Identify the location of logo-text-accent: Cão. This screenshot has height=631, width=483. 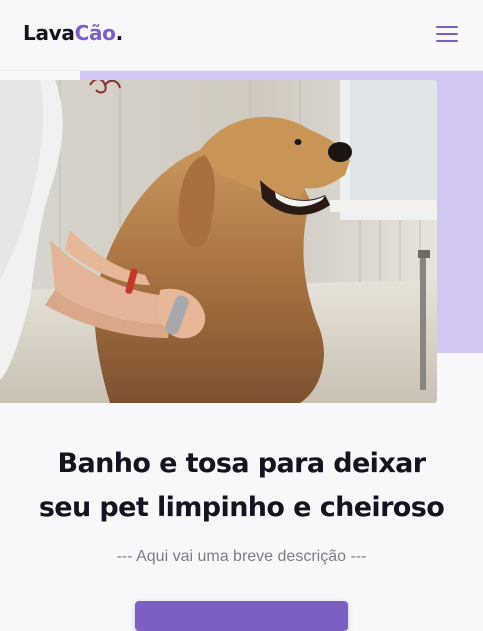
(95, 33).